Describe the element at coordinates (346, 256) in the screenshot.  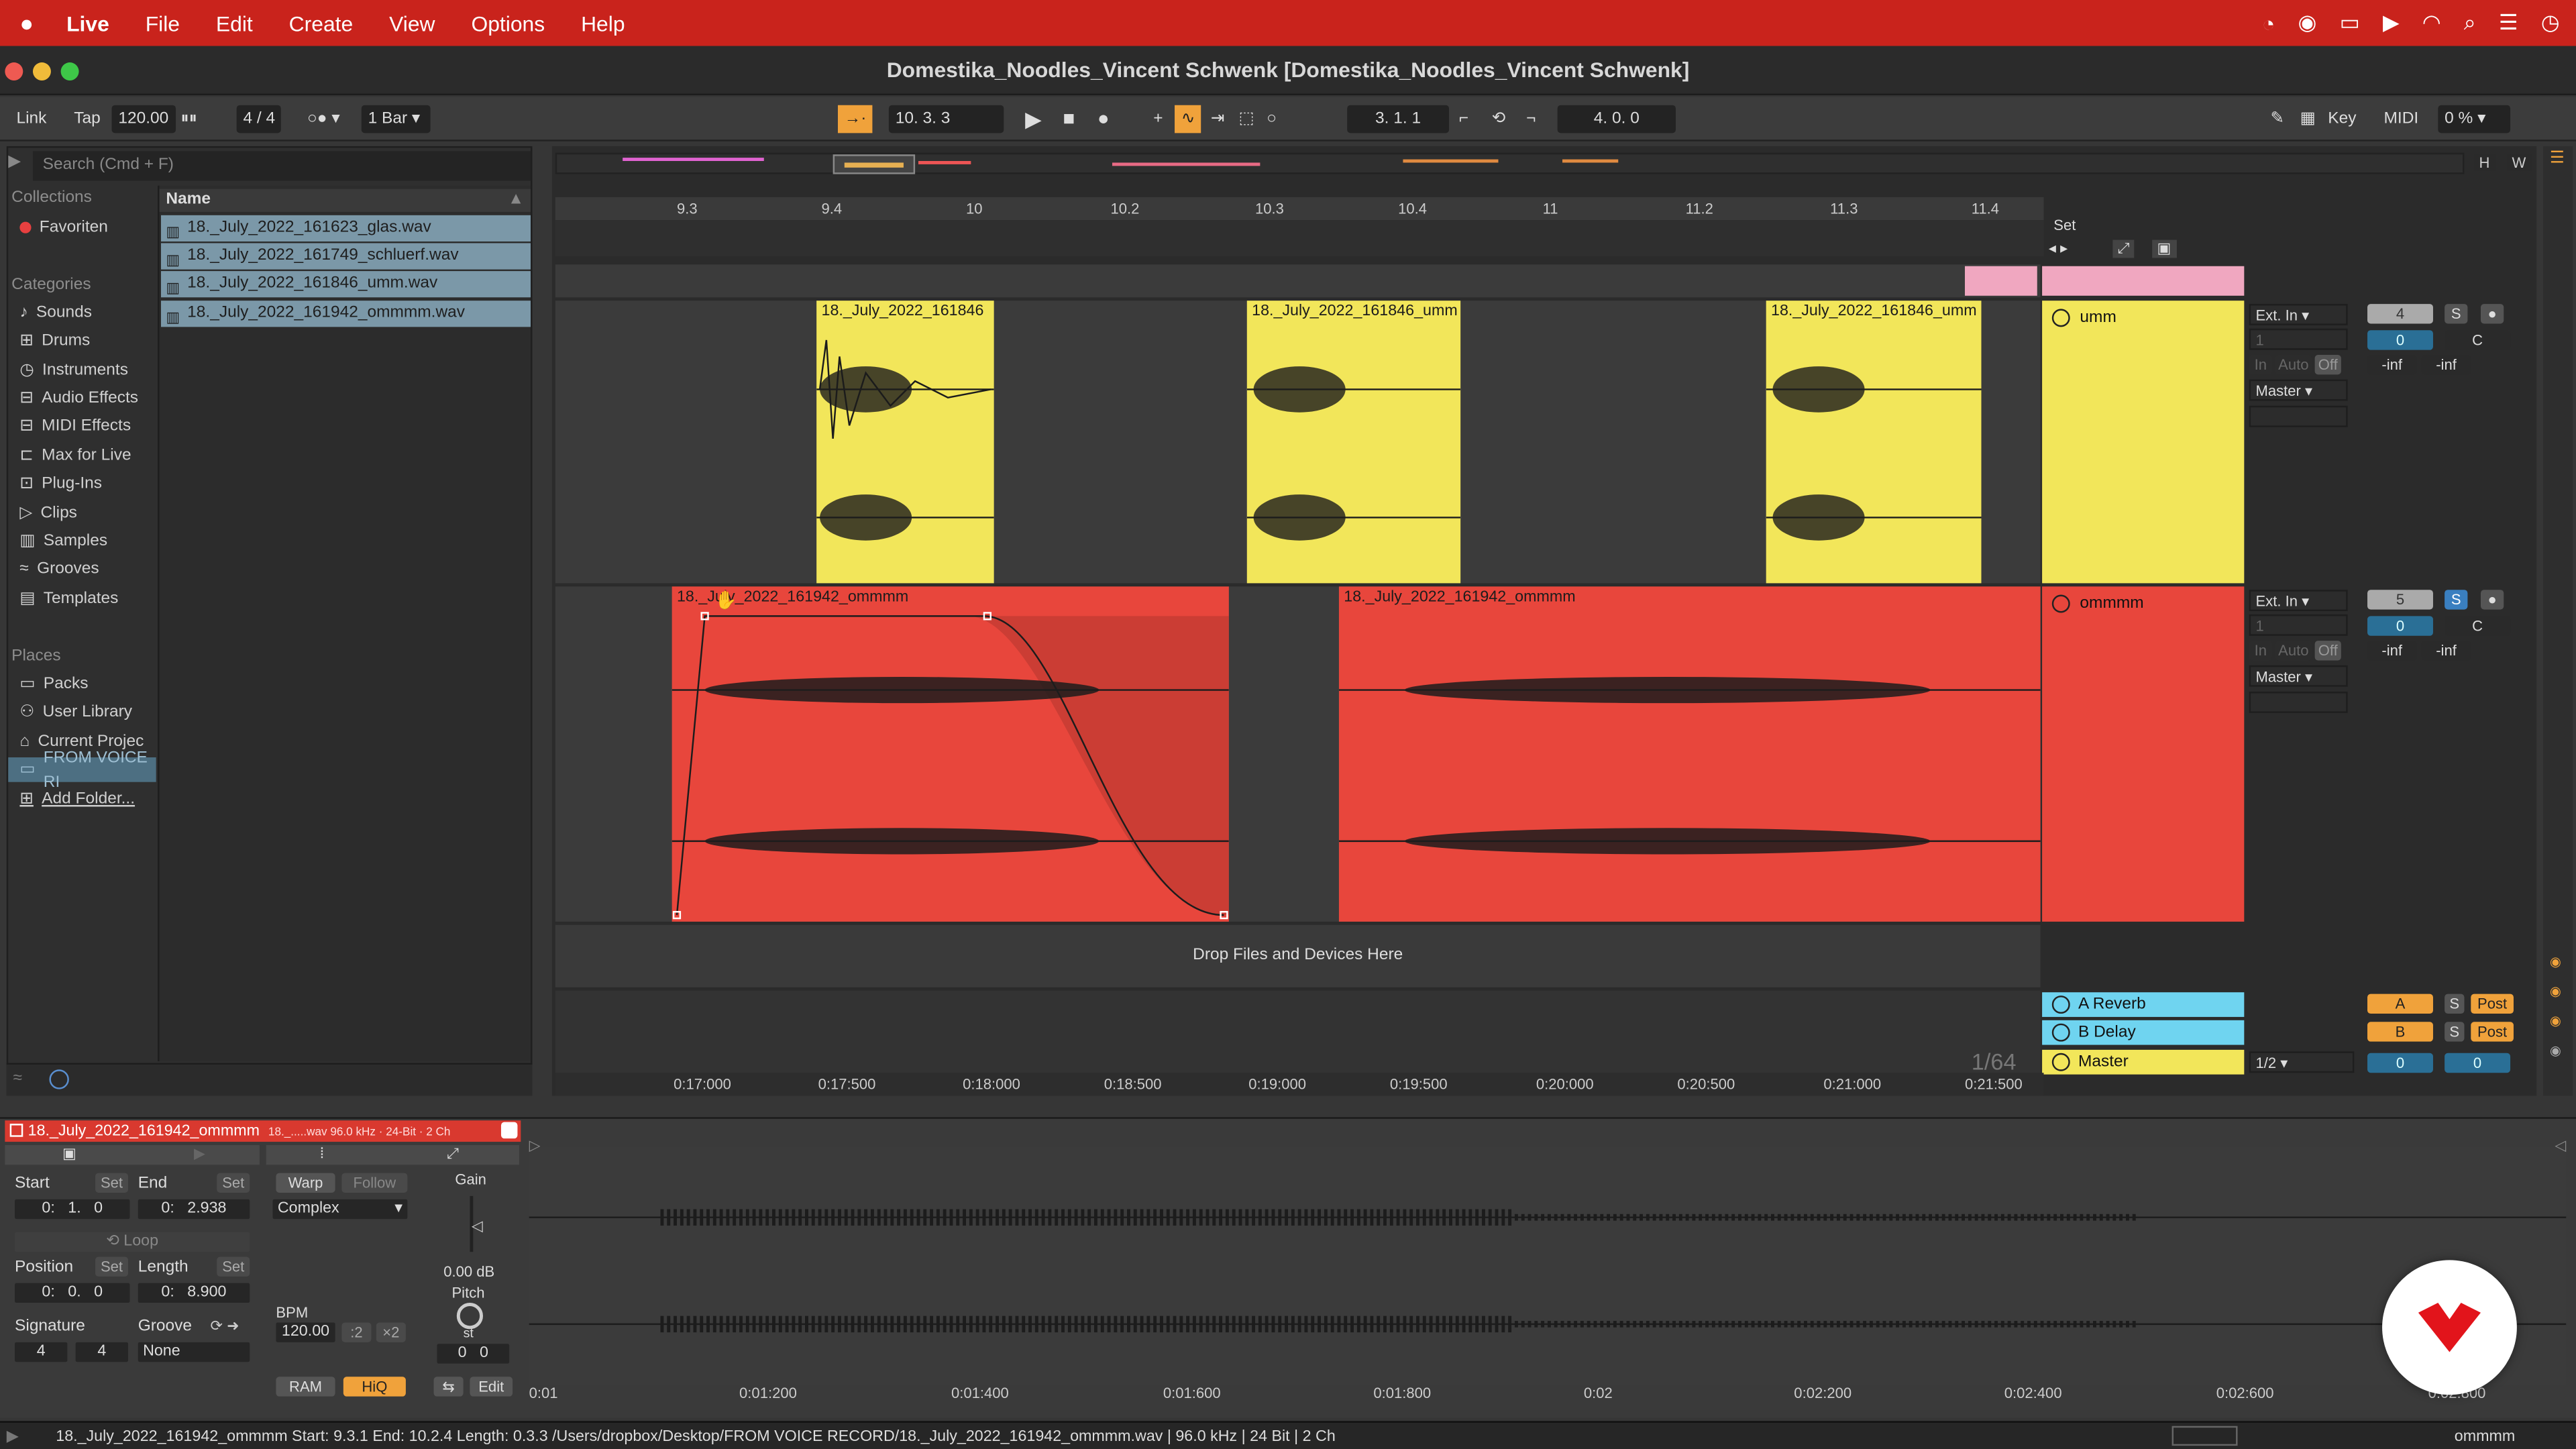
I see `list-item: ▥ 18._July_2022_161749_schluerf.wav` at that location.